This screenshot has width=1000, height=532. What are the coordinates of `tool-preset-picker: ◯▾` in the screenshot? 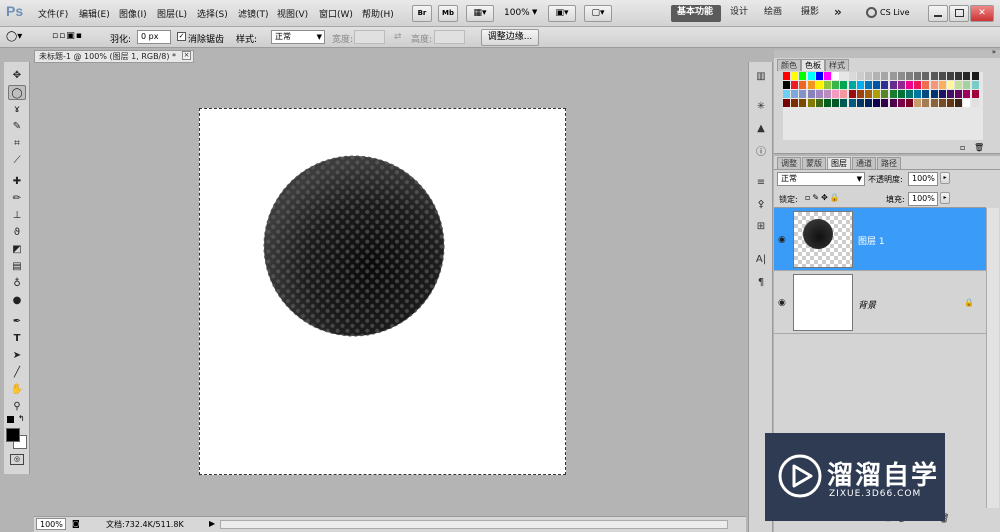 It's located at (21, 37).